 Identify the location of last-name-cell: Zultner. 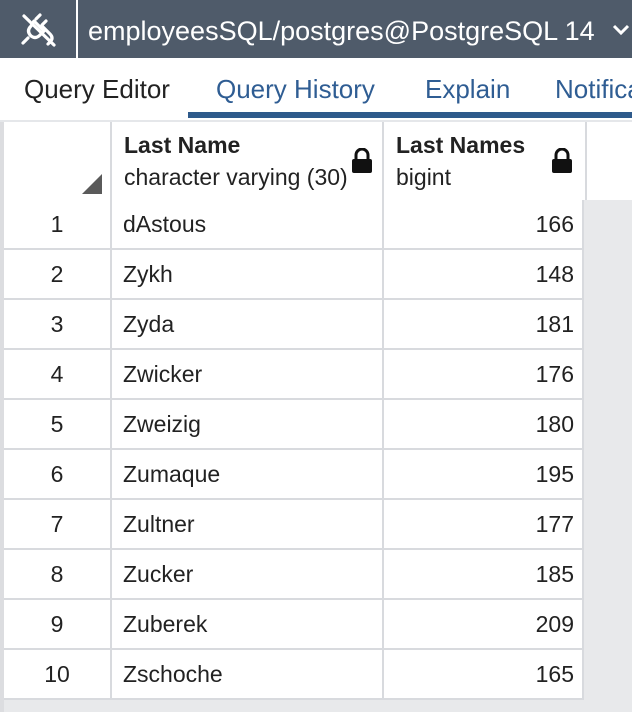
(248, 525).